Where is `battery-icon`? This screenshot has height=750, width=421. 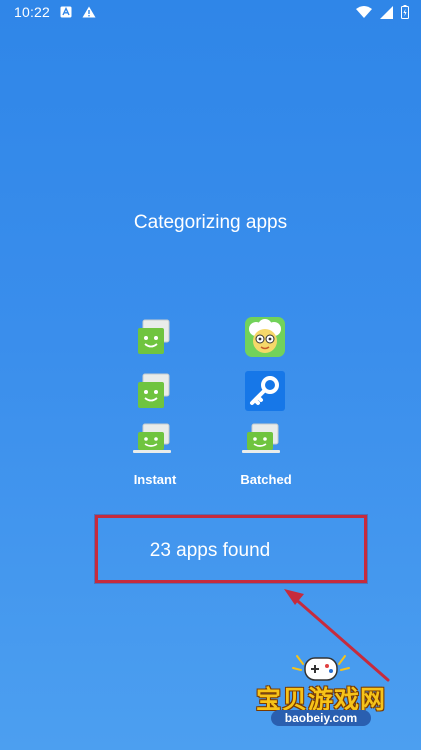
battery-icon is located at coordinates (405, 12).